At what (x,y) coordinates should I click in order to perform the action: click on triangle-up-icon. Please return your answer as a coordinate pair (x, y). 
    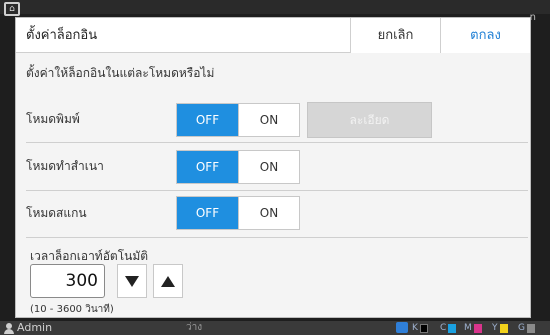
    Looking at the image, I should click on (168, 281).